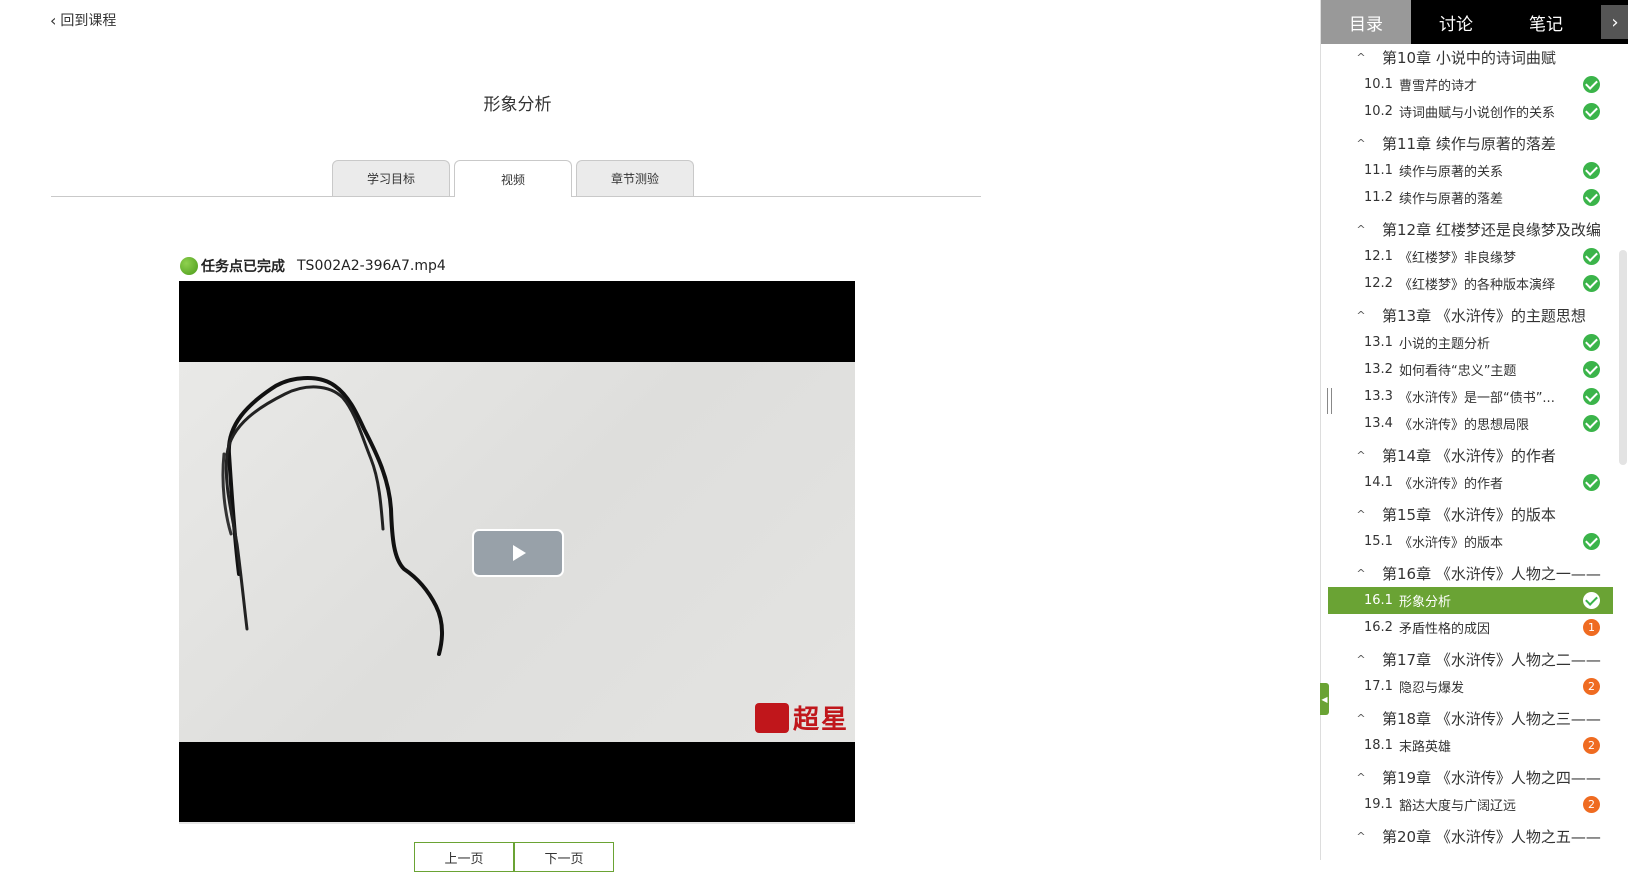 Image resolution: width=1628 pixels, height=872 pixels. Describe the element at coordinates (1437, 86) in the screenshot. I see `section-title: 曹雪芹的诗才` at that location.